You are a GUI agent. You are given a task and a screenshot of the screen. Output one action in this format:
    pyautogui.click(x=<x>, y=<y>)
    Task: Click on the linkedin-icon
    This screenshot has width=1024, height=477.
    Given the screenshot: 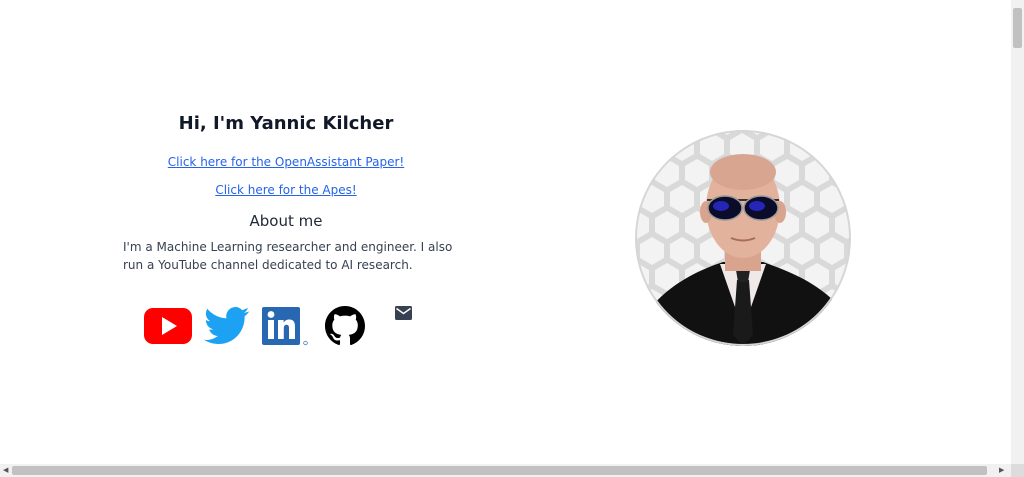 What is the action you would take?
    pyautogui.click(x=285, y=326)
    